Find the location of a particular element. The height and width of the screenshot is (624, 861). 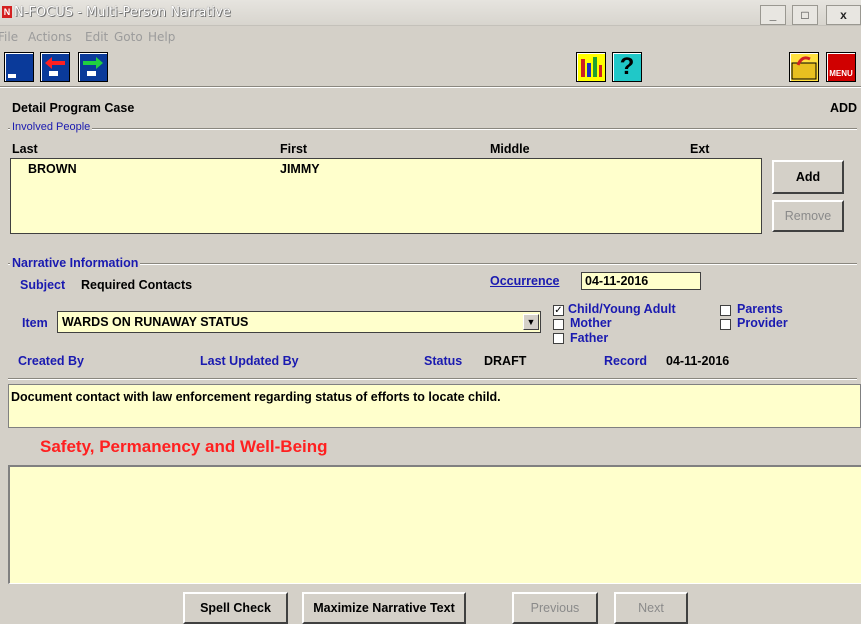

previous-button: Previous is located at coordinates (555, 608).